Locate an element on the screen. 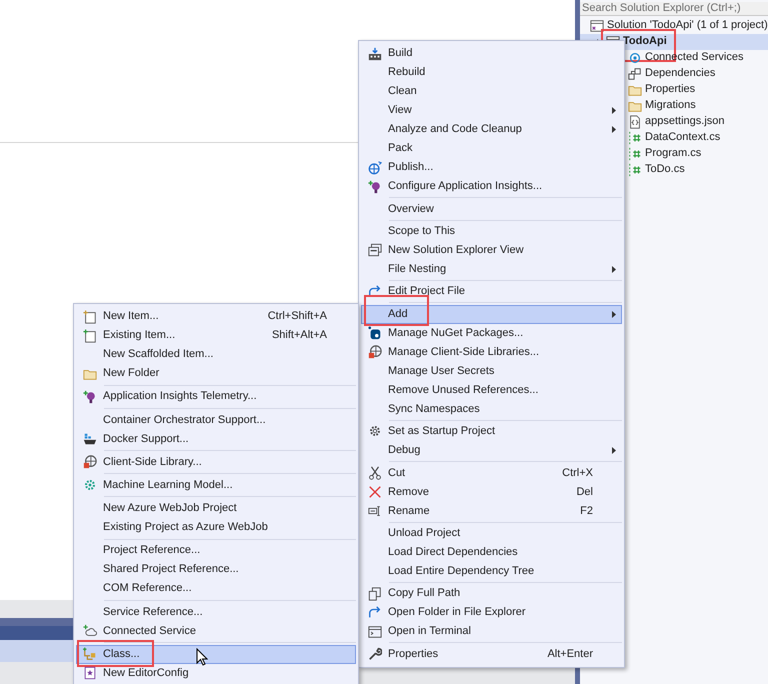  menu-item: Open Folder in File Explorer is located at coordinates (491, 612).